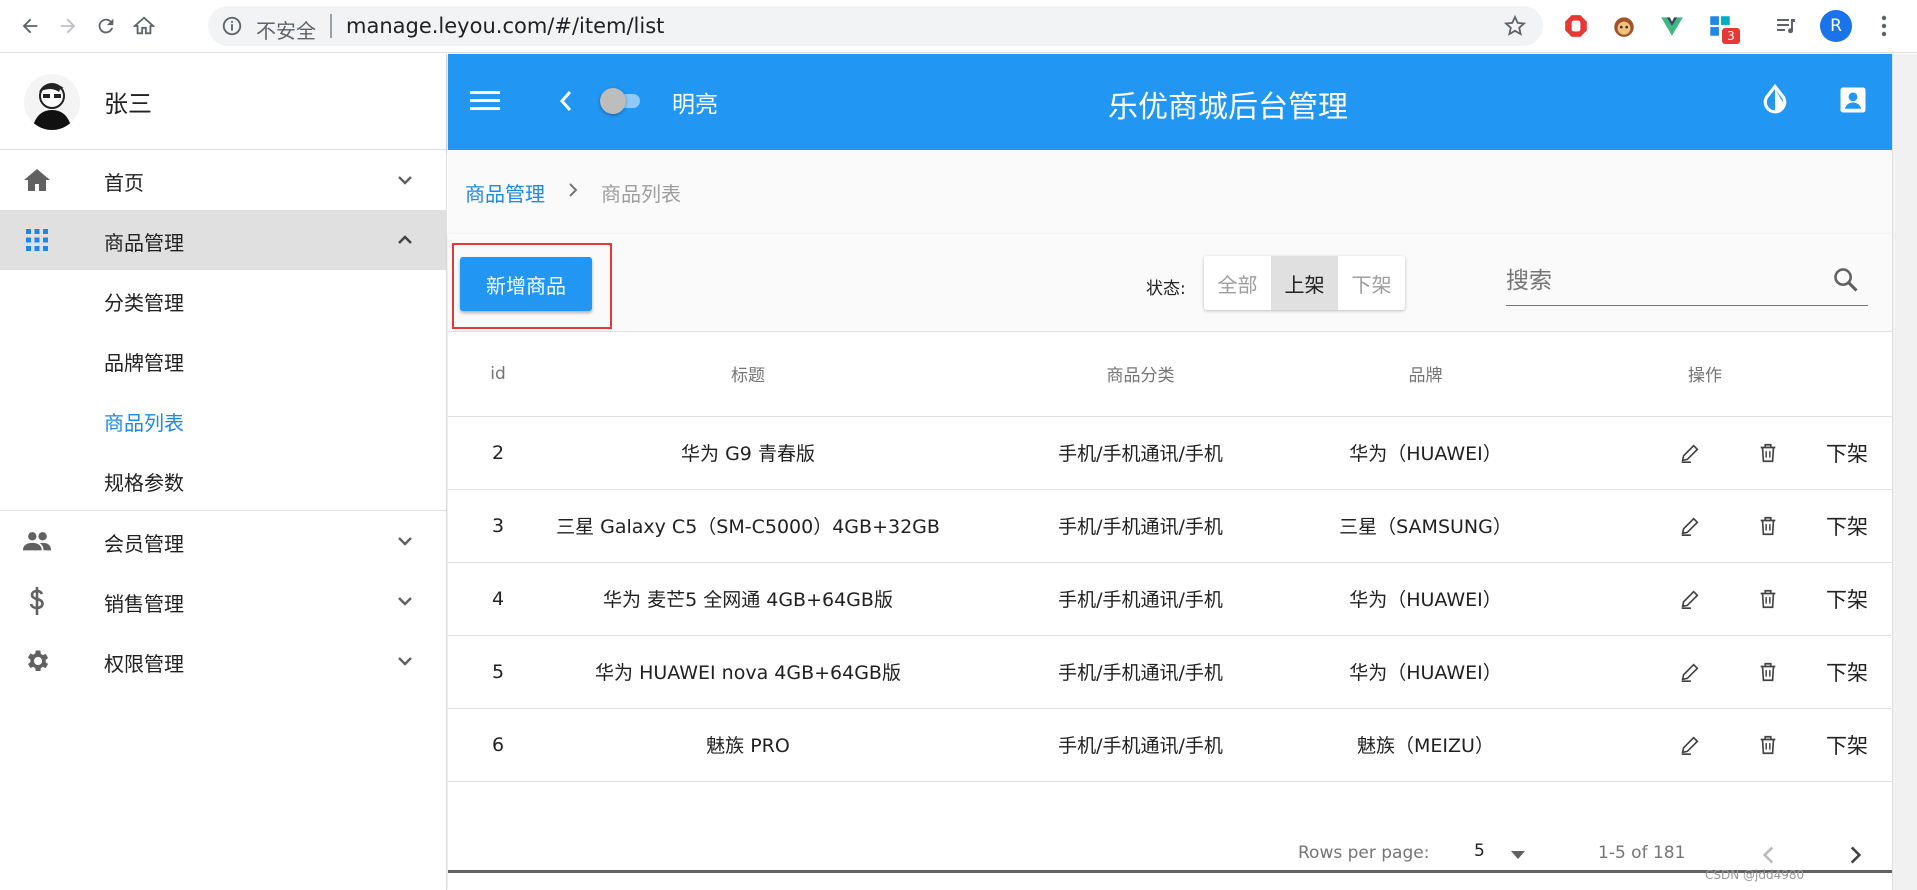  I want to click on page-range-text: 1-5 of 181, so click(1642, 853).